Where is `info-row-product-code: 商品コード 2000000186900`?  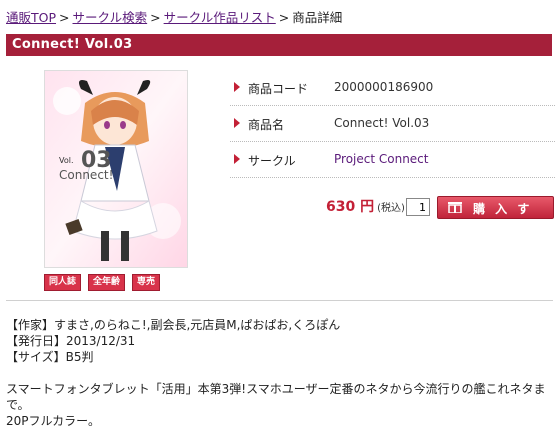 info-row-product-code: 商品コード 2000000186900 is located at coordinates (392, 88).